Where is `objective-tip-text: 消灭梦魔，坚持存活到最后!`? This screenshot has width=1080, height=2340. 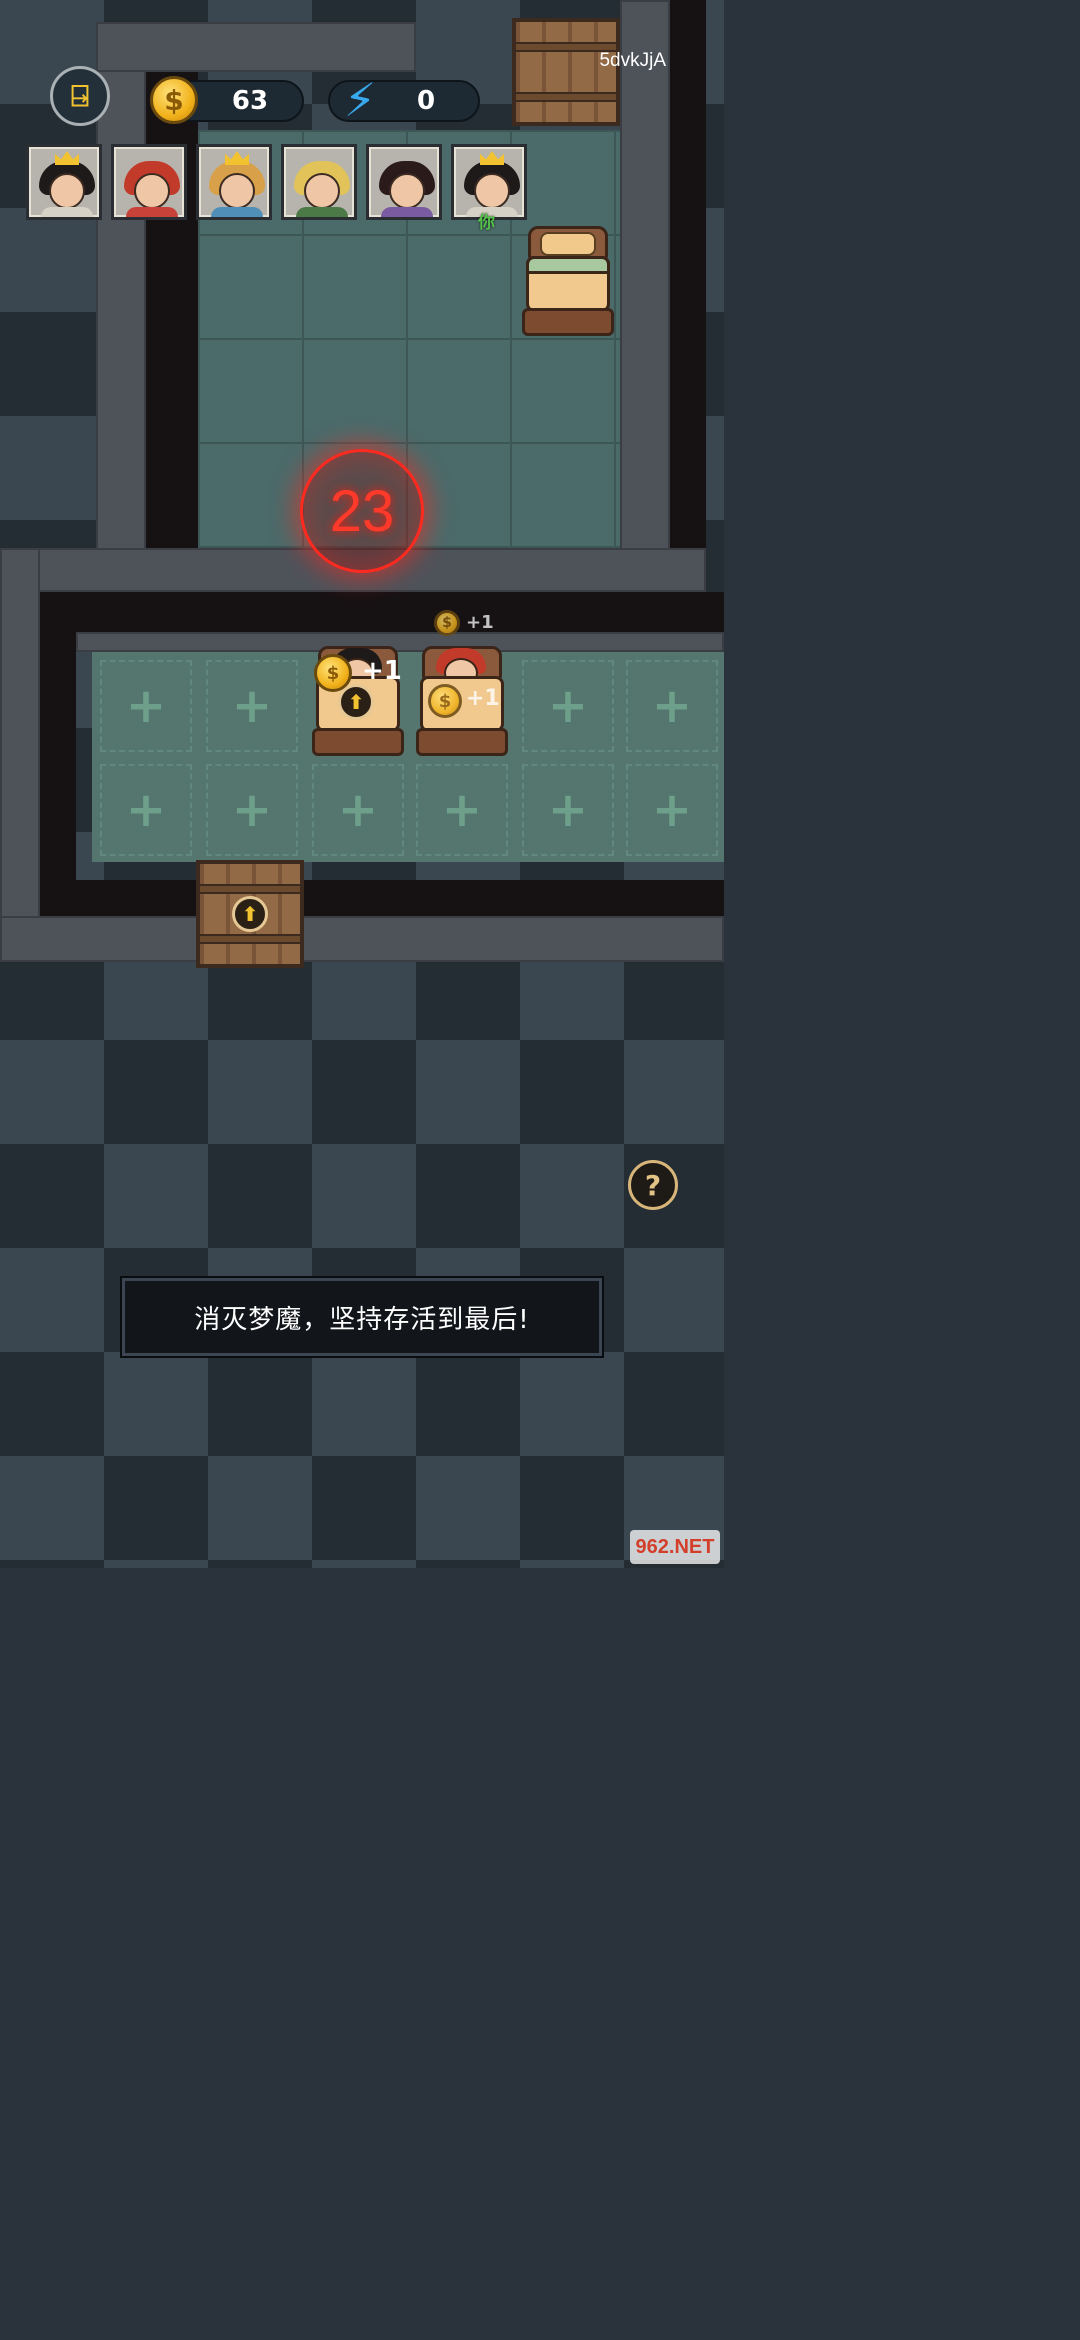 objective-tip-text: 消灭梦魔，坚持存活到最后! is located at coordinates (362, 1319).